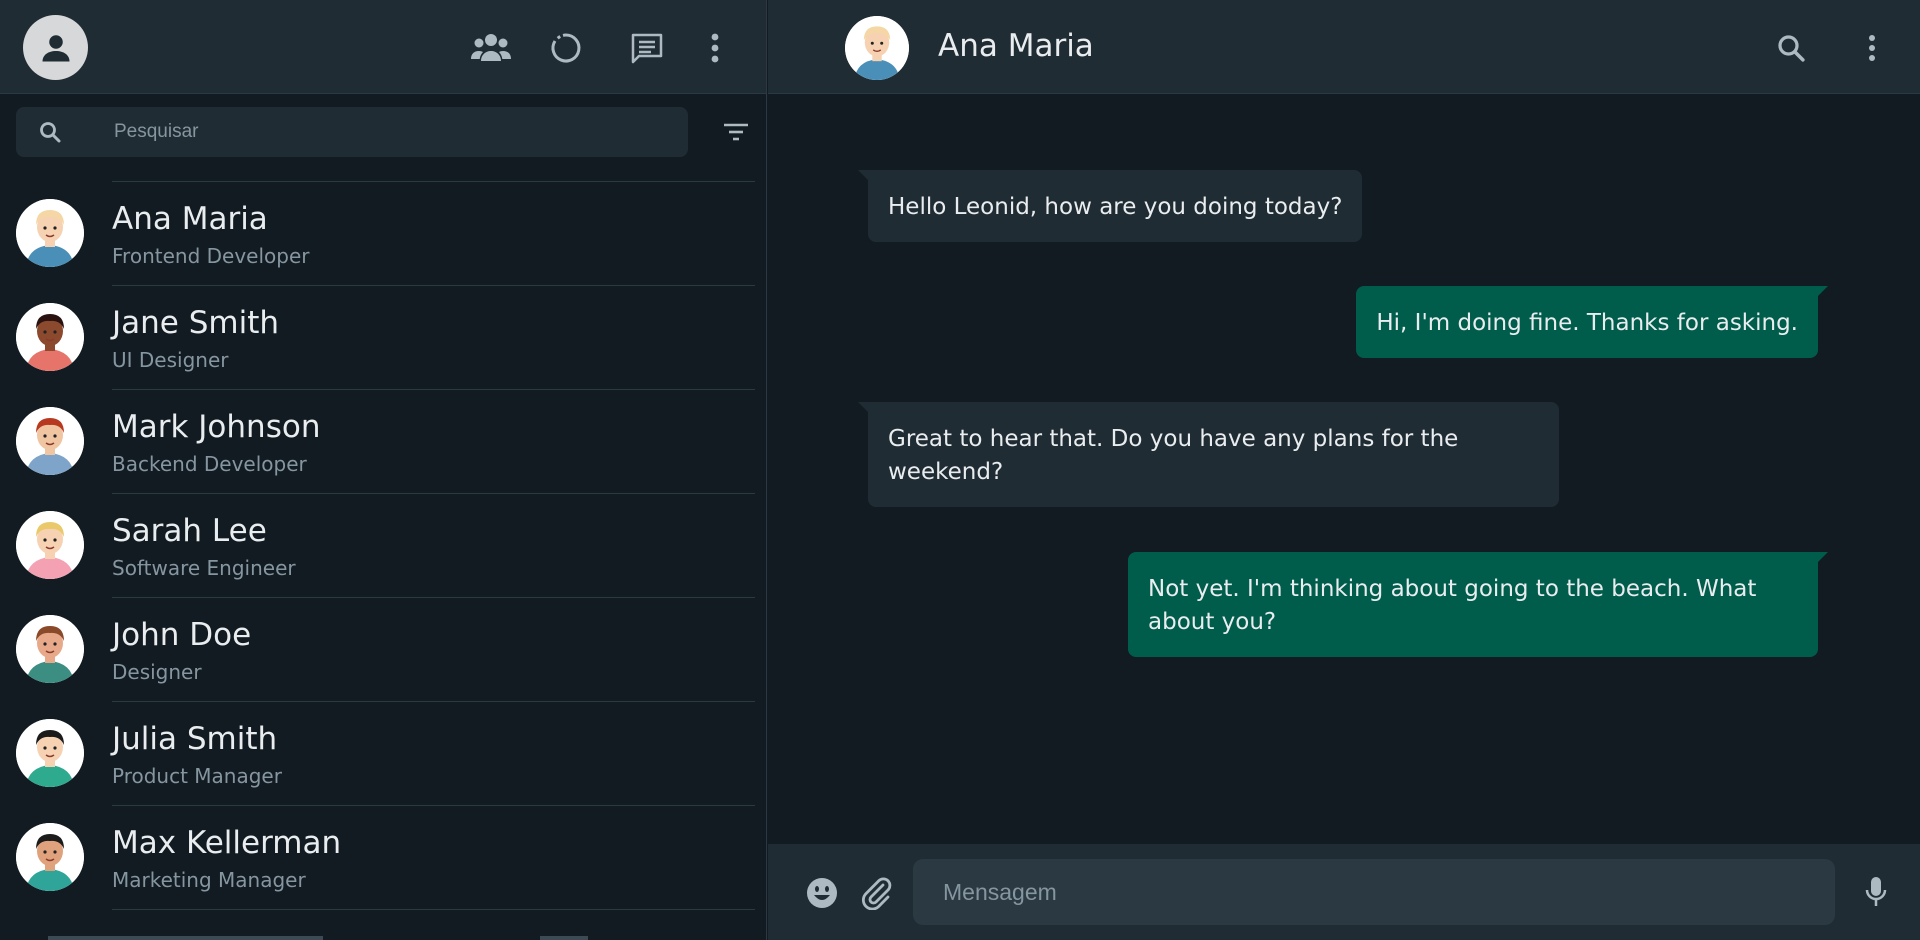  I want to click on contact-item: Sarah Lee Software Engineer, so click(383, 546).